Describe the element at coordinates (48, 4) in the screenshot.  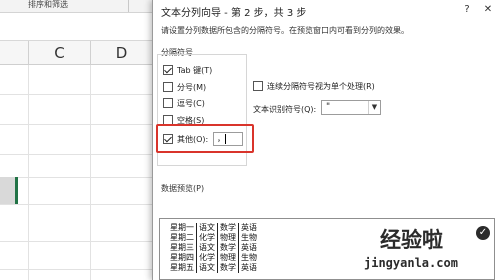
I see `sort-filter-group-label: 排序和筛选` at that location.